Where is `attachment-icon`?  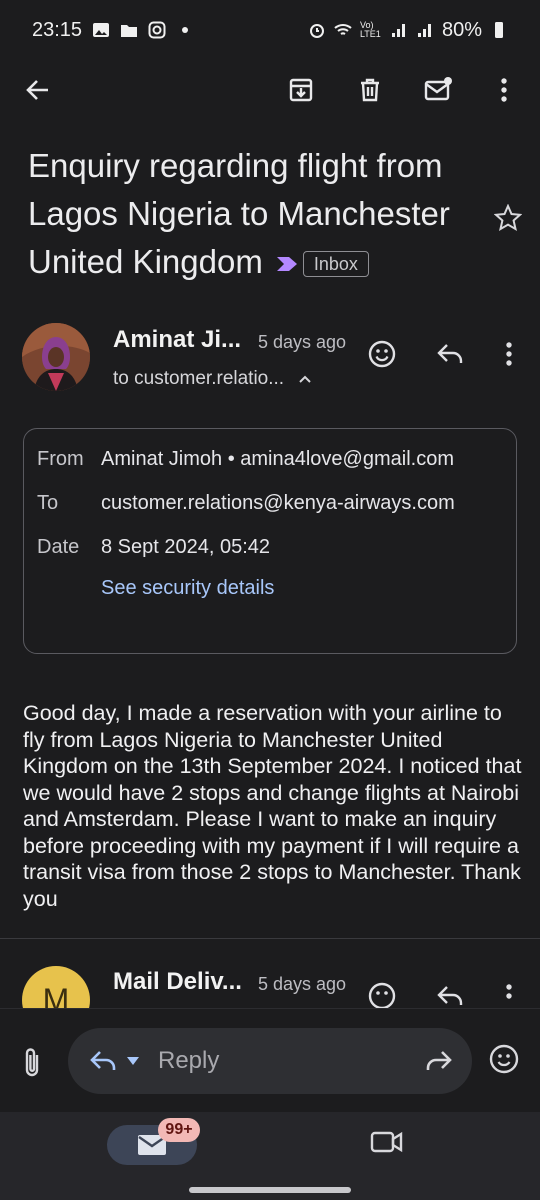
attachment-icon is located at coordinates (32, 1062).